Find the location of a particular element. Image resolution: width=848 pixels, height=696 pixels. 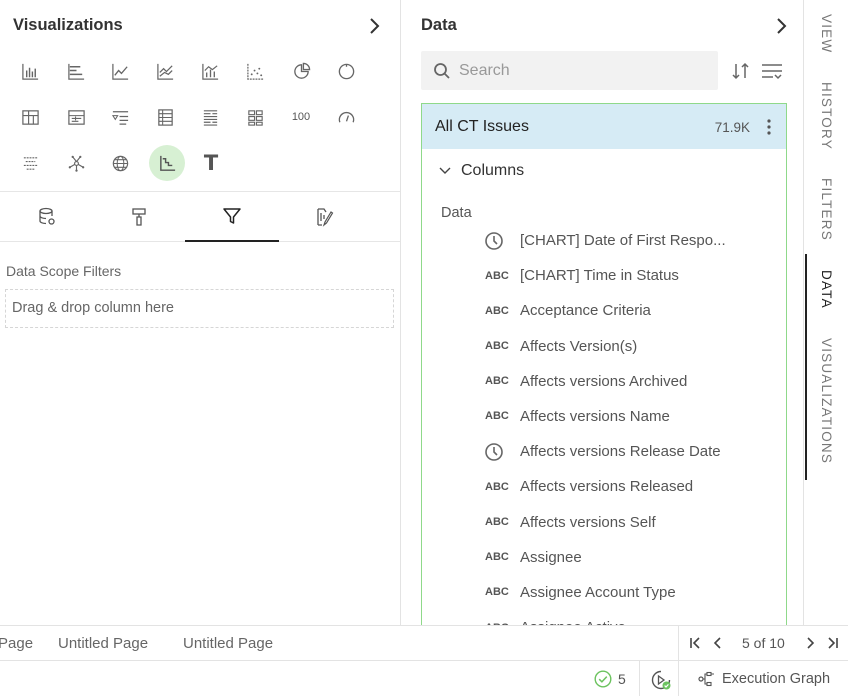

visualizations-title: Visualizations is located at coordinates (68, 25).